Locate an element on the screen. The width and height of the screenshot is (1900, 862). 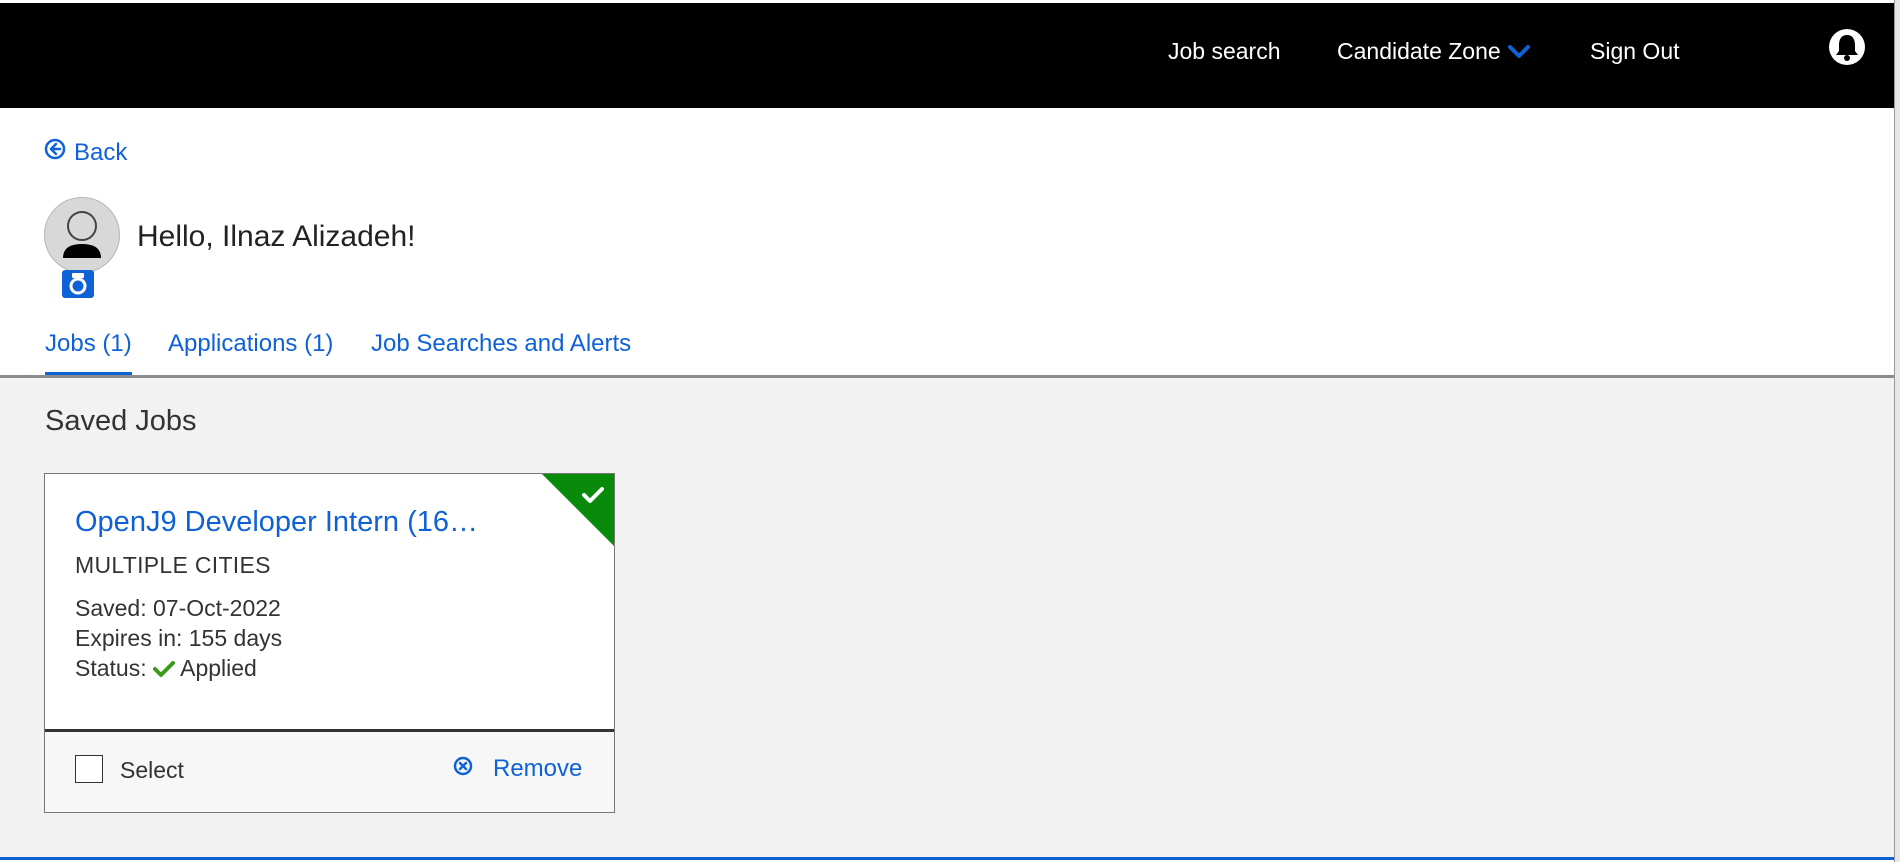
greeting-text: Hello, Ilnaz Alizadeh! is located at coordinates (276, 236).